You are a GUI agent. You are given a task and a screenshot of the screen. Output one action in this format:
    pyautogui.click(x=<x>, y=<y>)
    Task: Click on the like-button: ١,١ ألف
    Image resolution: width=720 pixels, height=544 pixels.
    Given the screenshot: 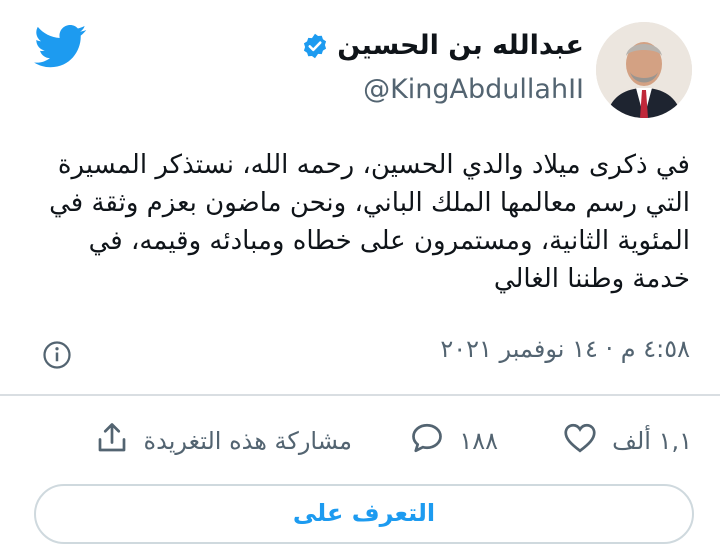 What is the action you would take?
    pyautogui.click(x=627, y=441)
    